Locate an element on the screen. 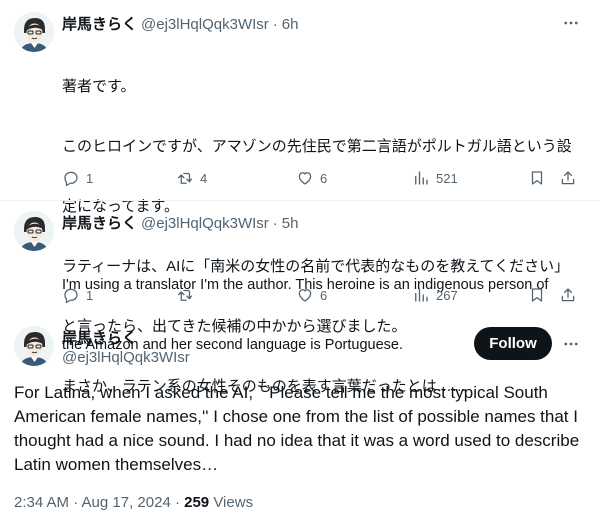  views-count: 259 is located at coordinates (197, 502).